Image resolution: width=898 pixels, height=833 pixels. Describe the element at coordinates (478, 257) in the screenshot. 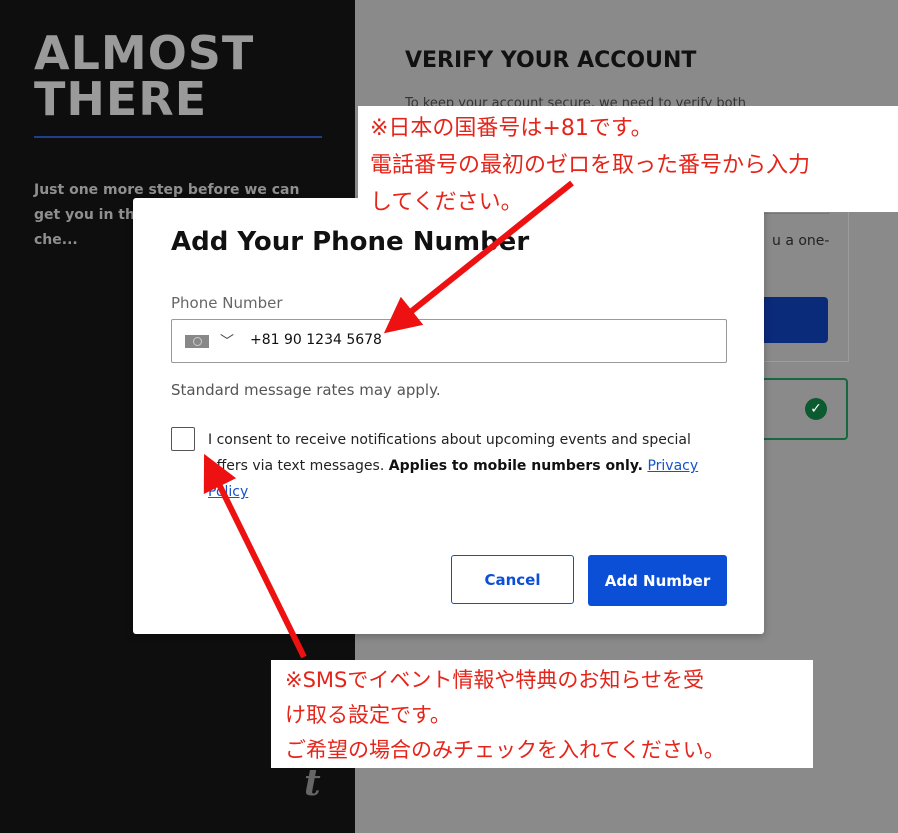

I see `arrow-to-phone-field` at that location.